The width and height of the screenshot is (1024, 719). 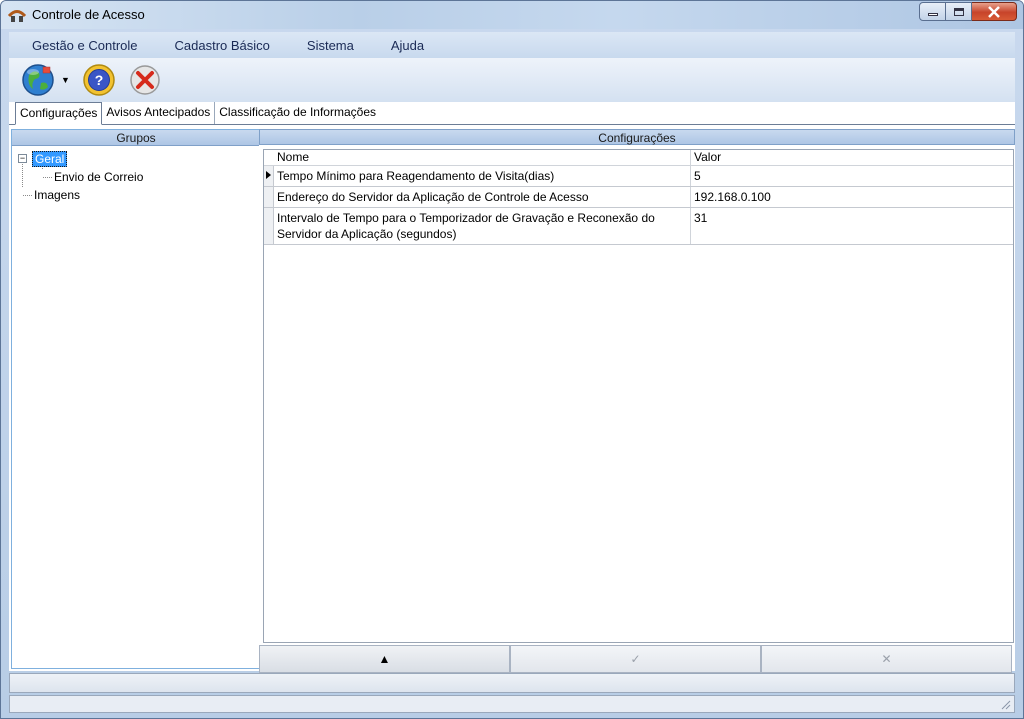 What do you see at coordinates (88, 14) in the screenshot?
I see `window-title: Controle de Acesso` at bounding box center [88, 14].